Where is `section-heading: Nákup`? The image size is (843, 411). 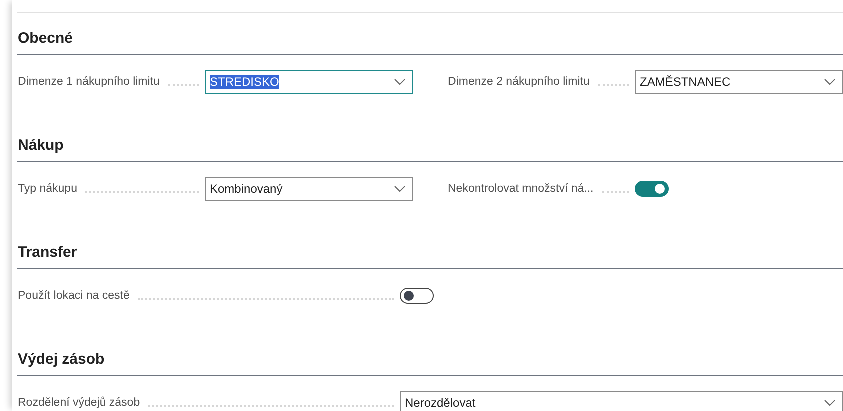 section-heading: Nákup is located at coordinates (430, 149).